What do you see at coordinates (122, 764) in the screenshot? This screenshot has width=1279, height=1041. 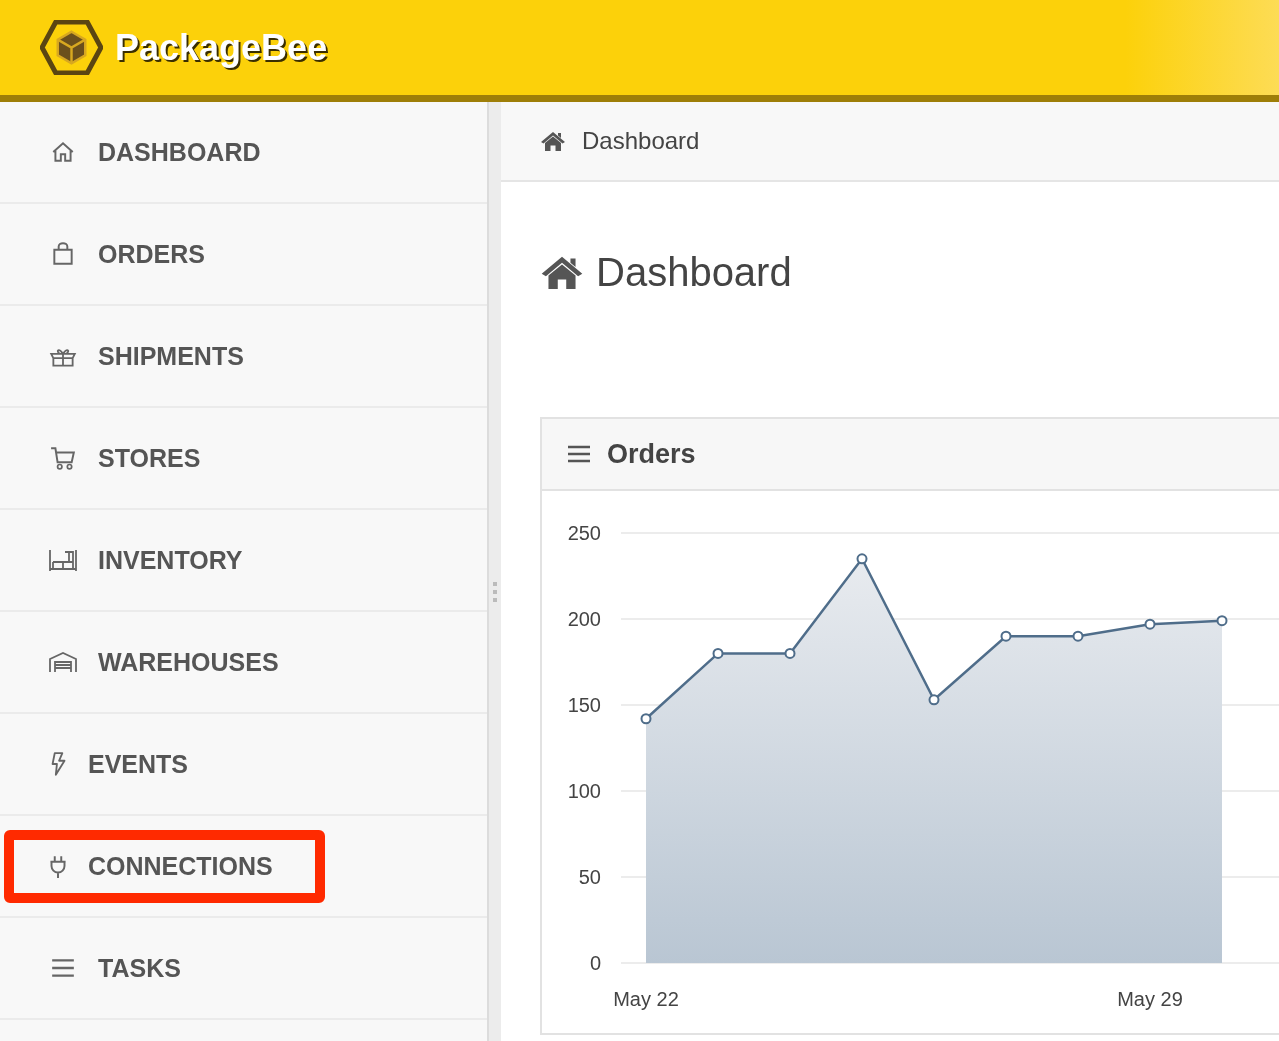 I see `sidebar-item: EVENTS` at bounding box center [122, 764].